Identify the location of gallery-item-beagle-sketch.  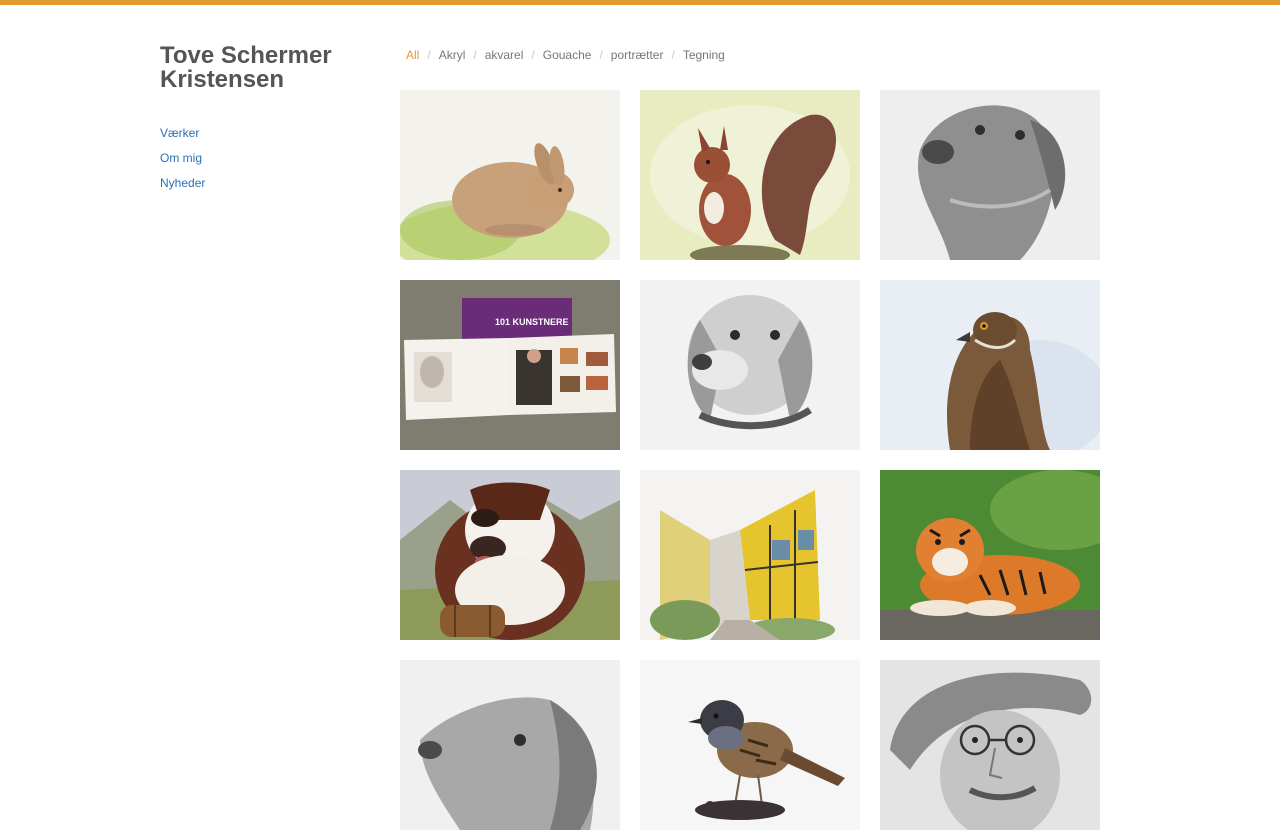
(750, 365).